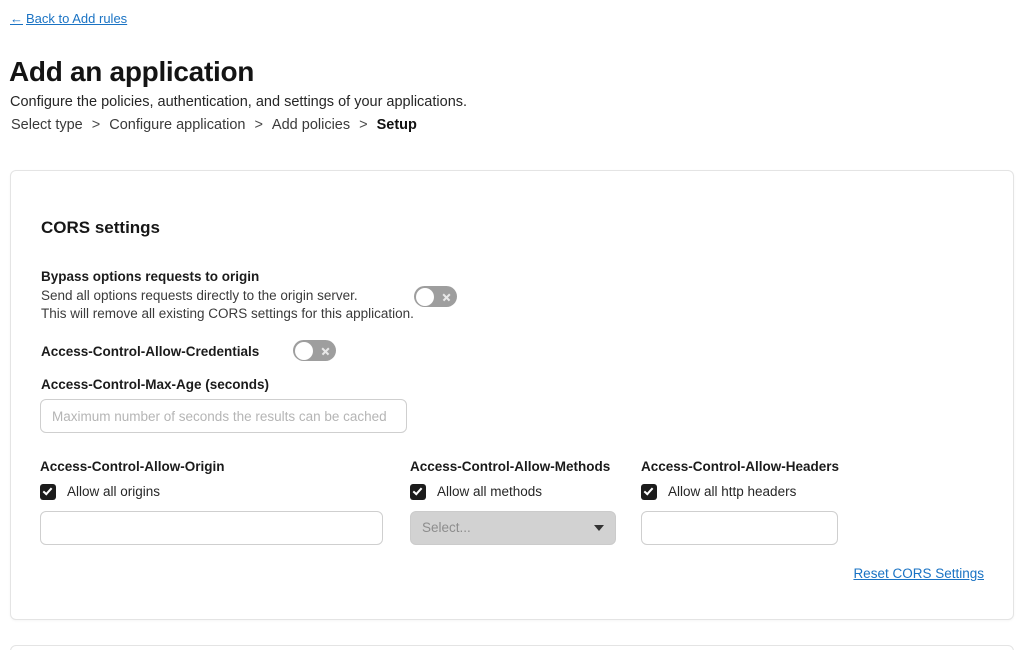 The width and height of the screenshot is (1024, 650). Describe the element at coordinates (77, 18) in the screenshot. I see `back-link-label: Back to Add rules` at that location.